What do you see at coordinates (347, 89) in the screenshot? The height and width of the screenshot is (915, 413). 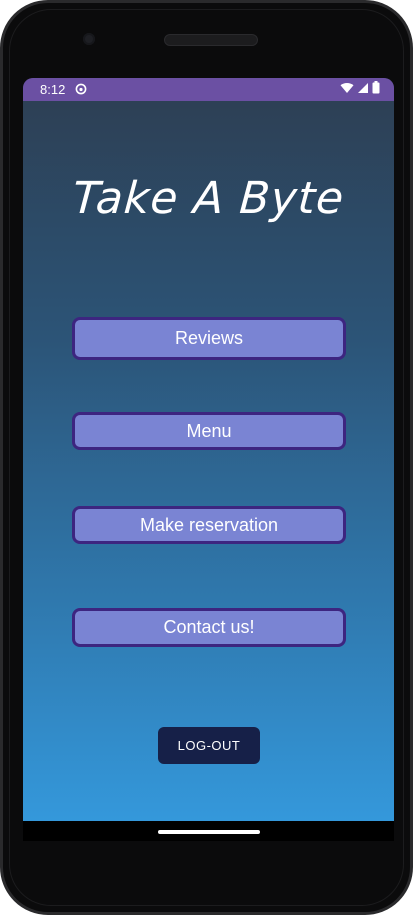 I see `wifi-icon` at bounding box center [347, 89].